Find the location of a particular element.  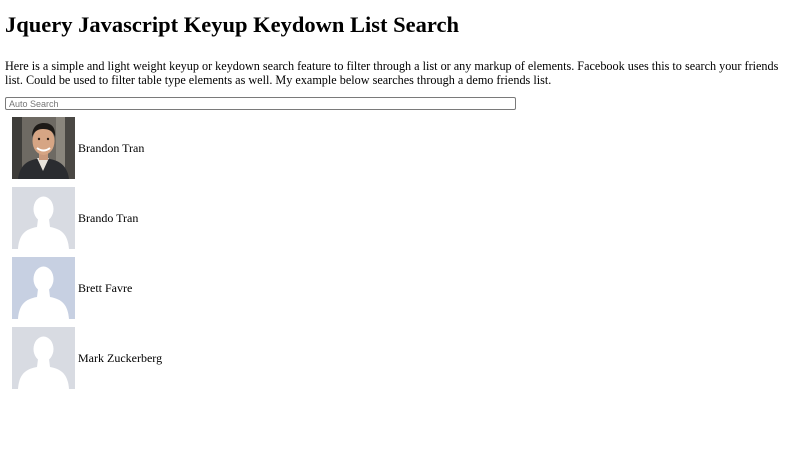

friend-name: Brando Tran is located at coordinates (108, 218).